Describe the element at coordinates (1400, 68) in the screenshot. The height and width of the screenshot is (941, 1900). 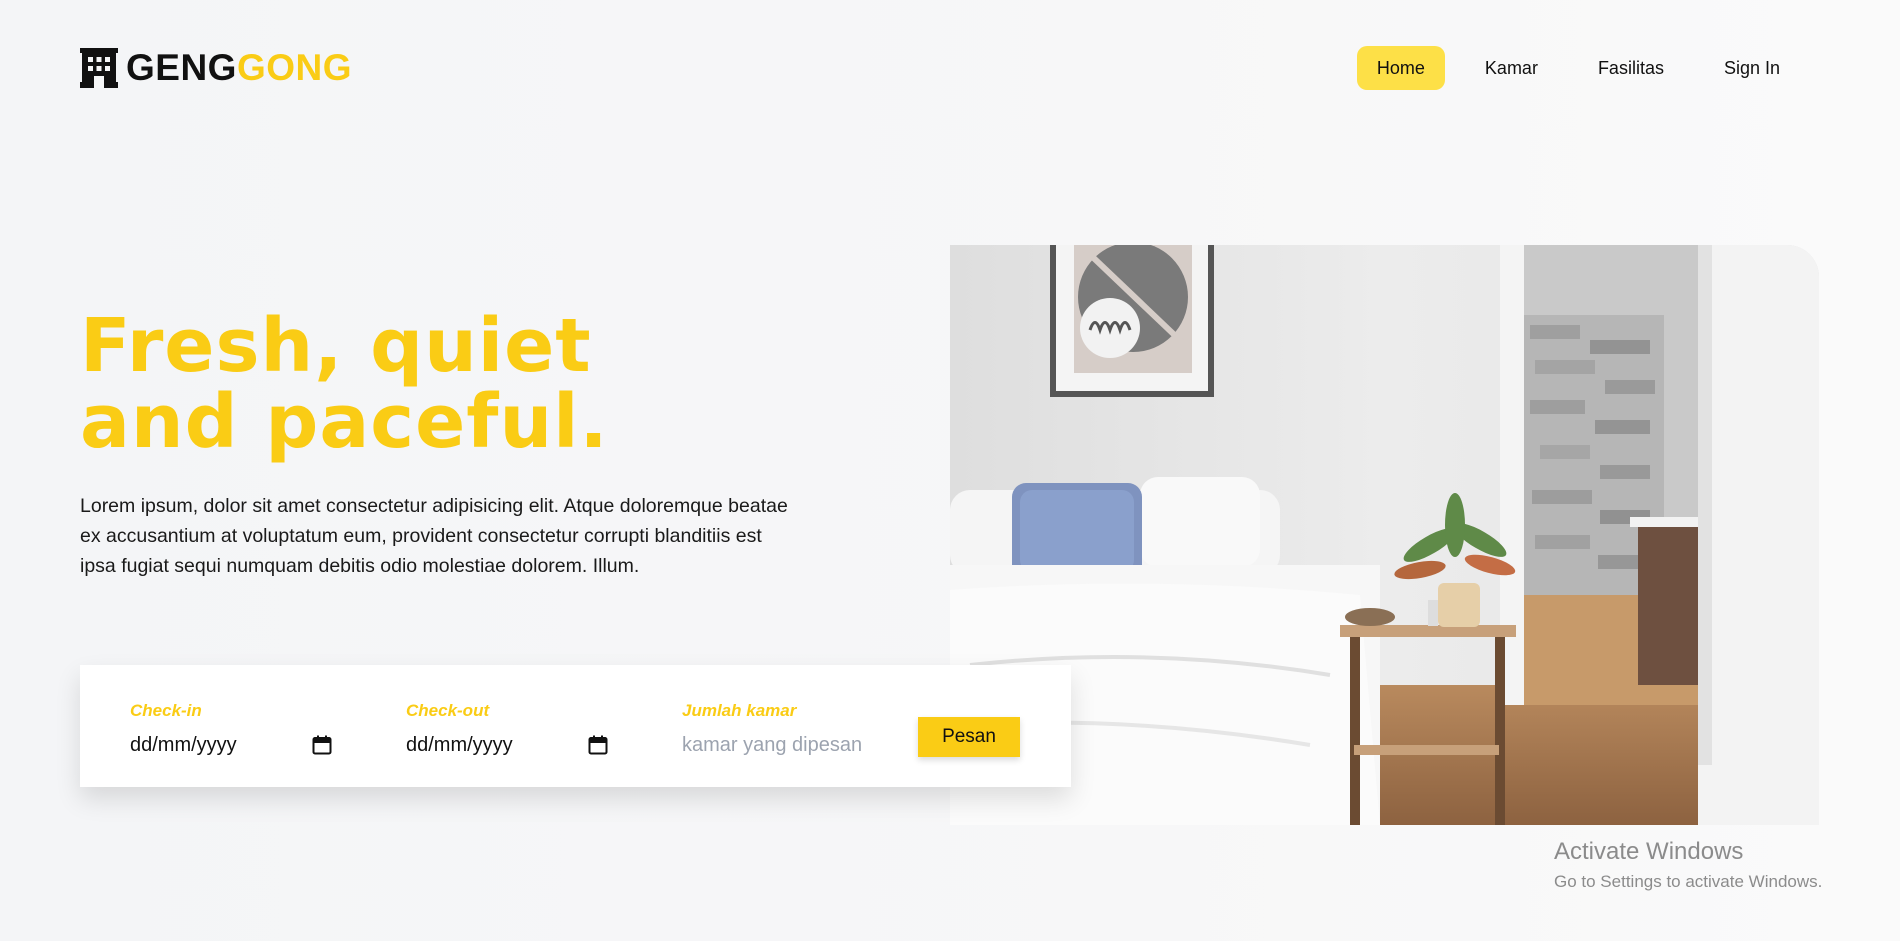
I see `nav-item-home: Home` at that location.